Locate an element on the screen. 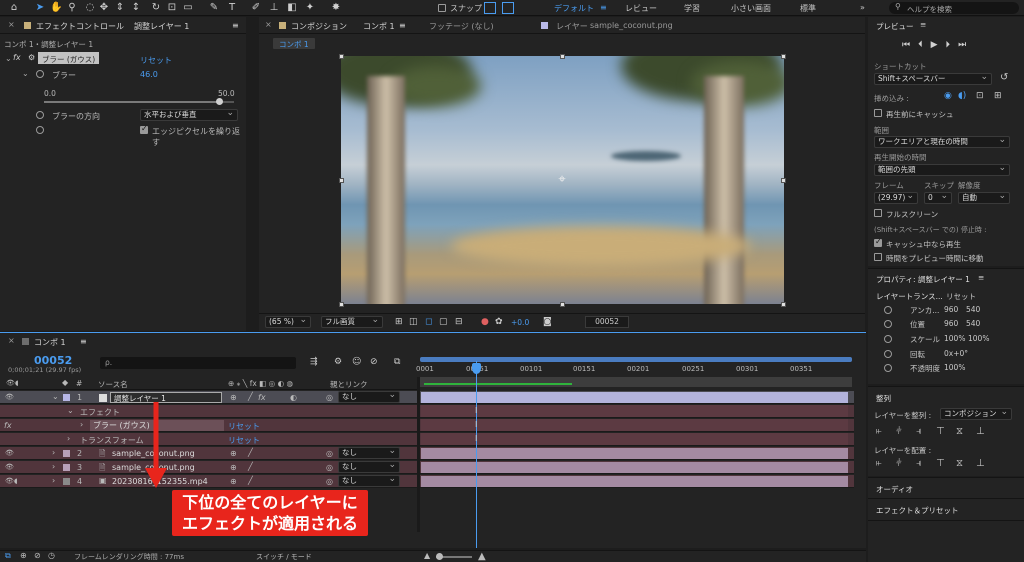 This screenshot has height=562, width=1024. zoom-dropdown: (65 %) is located at coordinates (288, 321).